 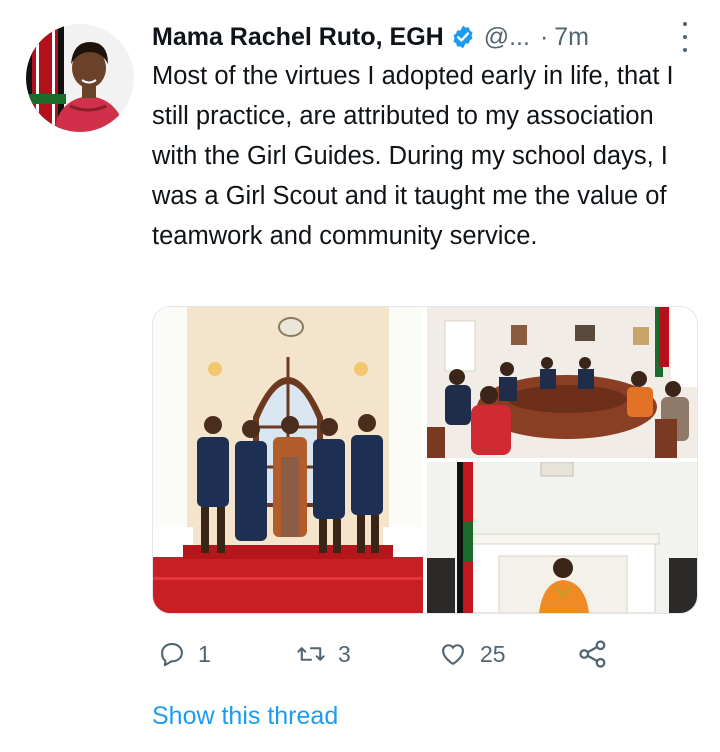 What do you see at coordinates (298, 37) in the screenshot?
I see `author-name: Mama Rachel Ruto, EGH` at bounding box center [298, 37].